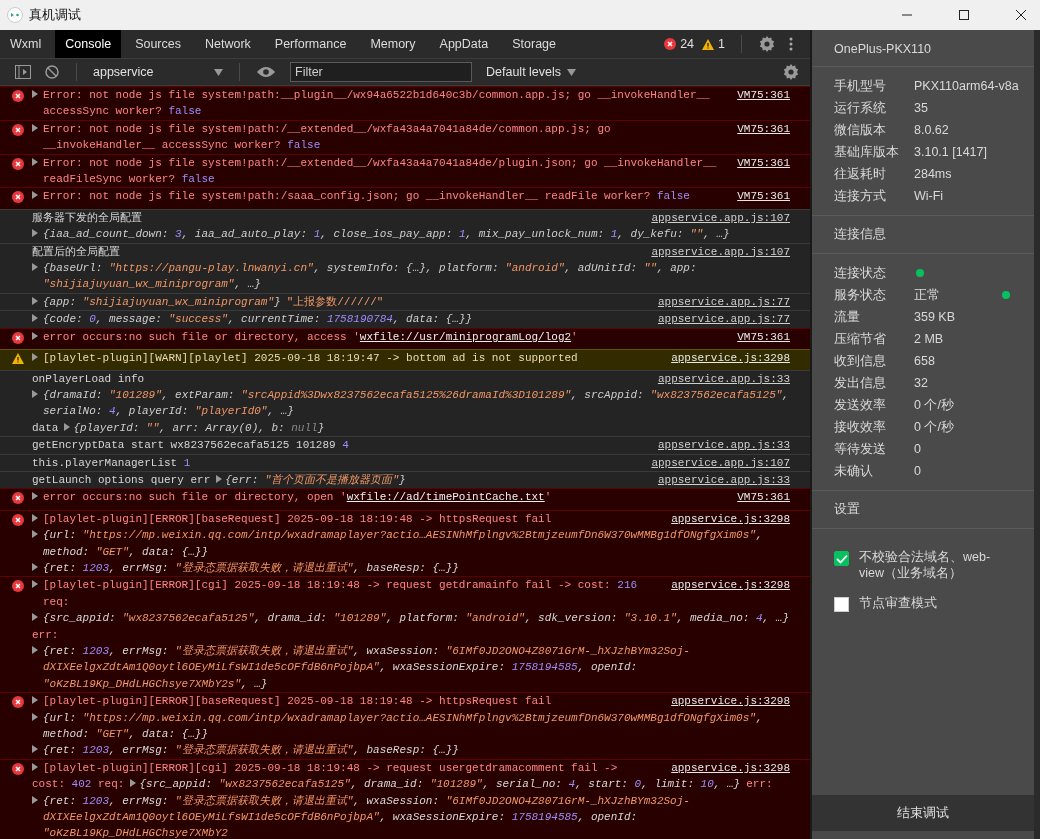 The width and height of the screenshot is (1040, 839). I want to click on log-message: error occurs:no such file or directory, open 'wxfile://ad/timePointCache.txt', so click(297, 497).